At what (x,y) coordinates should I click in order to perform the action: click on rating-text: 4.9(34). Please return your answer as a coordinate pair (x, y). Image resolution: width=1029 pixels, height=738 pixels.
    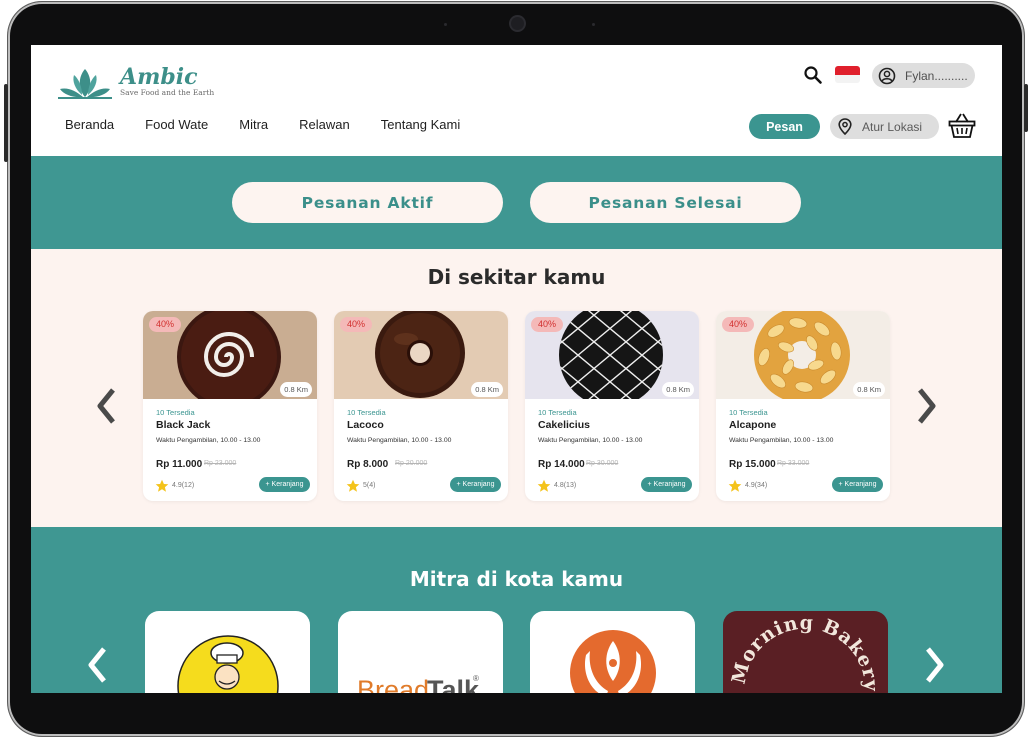
    Looking at the image, I should click on (756, 485).